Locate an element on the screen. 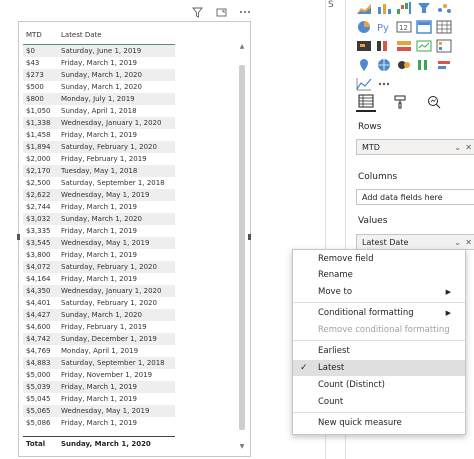 Image resolution: width=474 pixels, height=459 pixels. ribbon-chart-icon is located at coordinates (386, 9).